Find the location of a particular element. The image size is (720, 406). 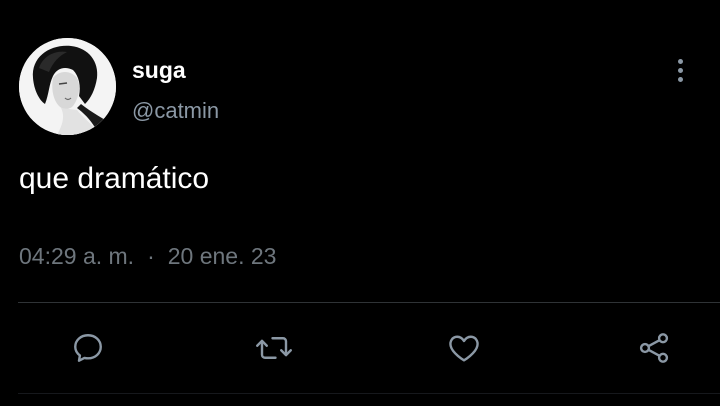

divider is located at coordinates (369, 302).